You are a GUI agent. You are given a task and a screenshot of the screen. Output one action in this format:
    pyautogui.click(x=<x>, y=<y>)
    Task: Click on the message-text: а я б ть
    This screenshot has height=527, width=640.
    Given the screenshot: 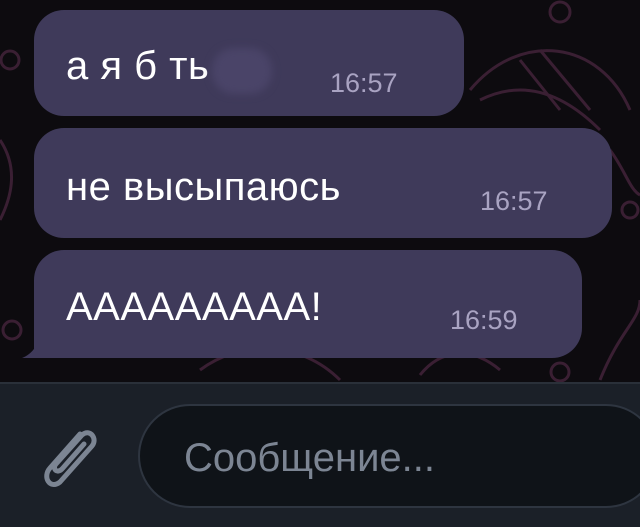 What is the action you would take?
    pyautogui.click(x=138, y=66)
    